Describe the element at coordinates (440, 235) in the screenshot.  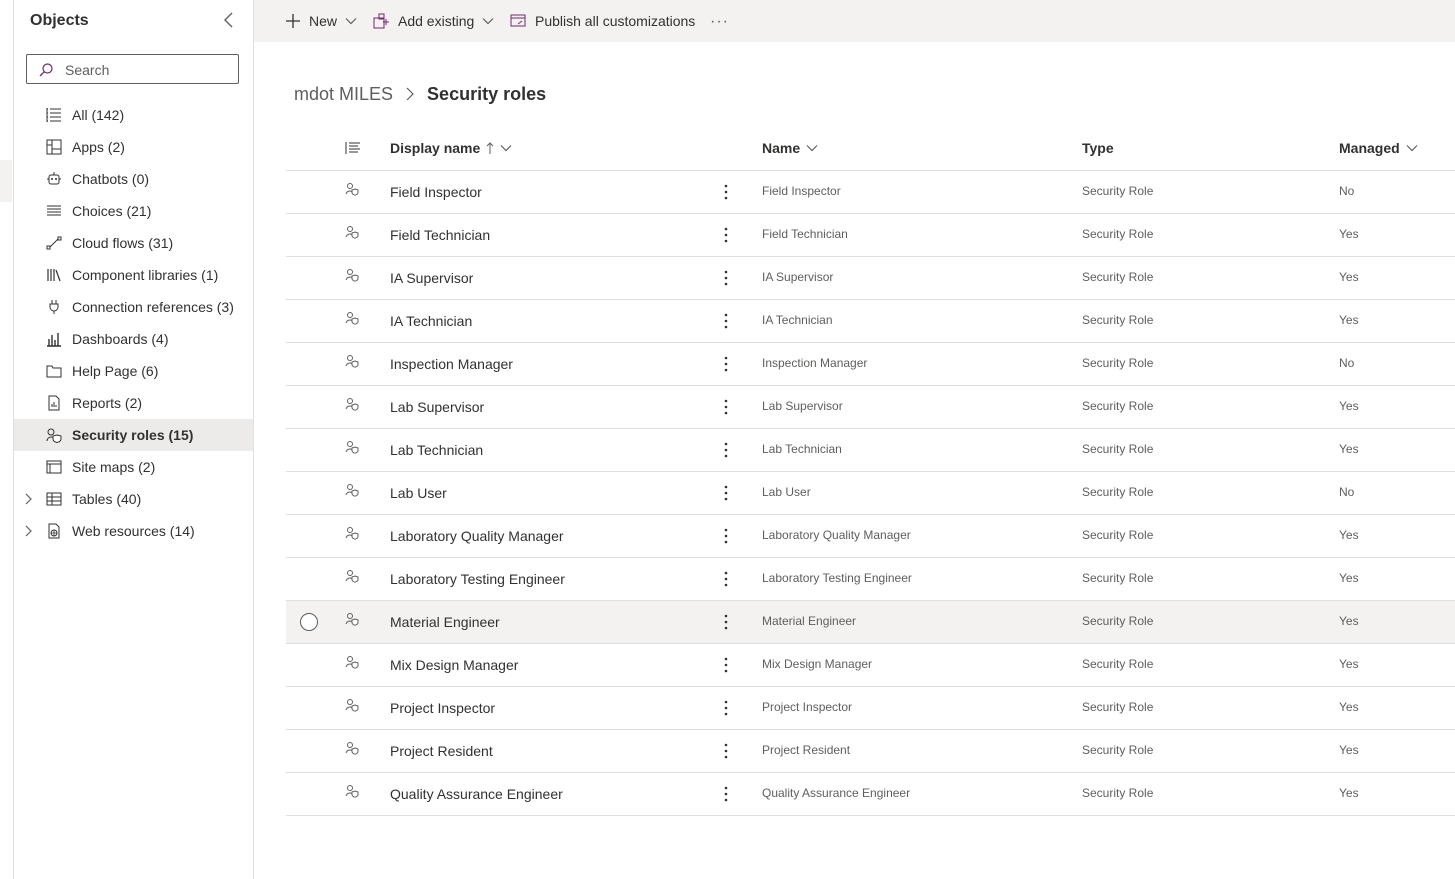
I see `row-display-name: Field Technician` at that location.